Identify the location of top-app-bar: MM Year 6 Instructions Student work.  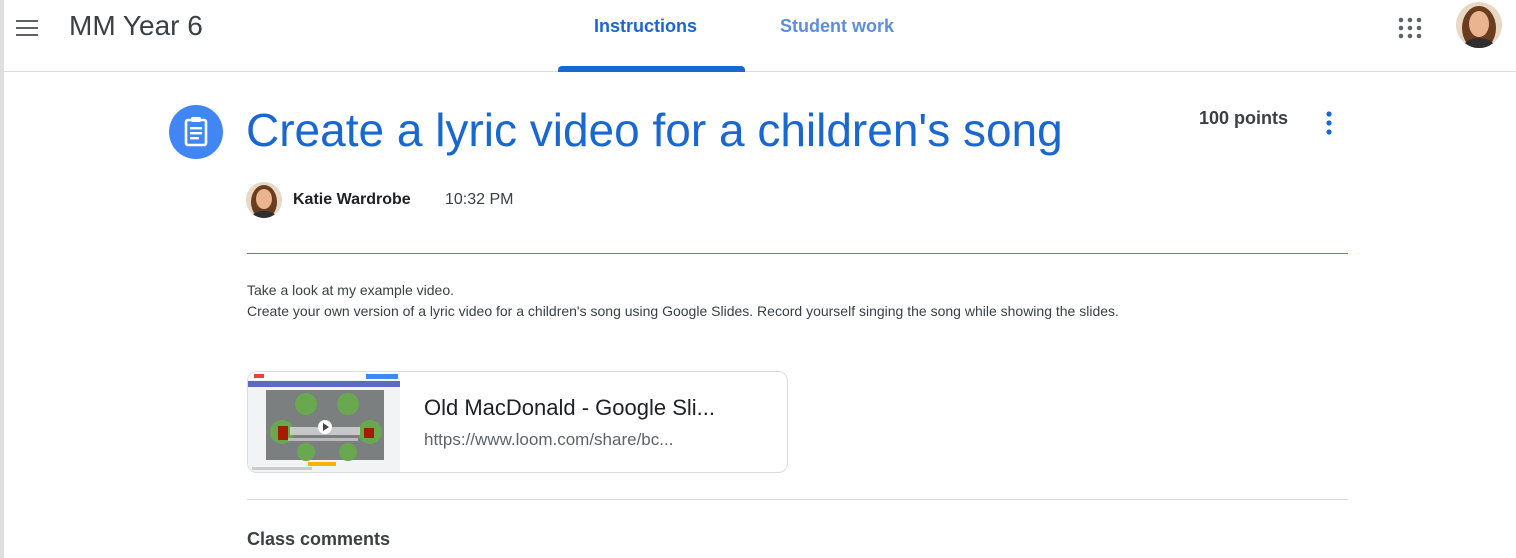
(758, 36).